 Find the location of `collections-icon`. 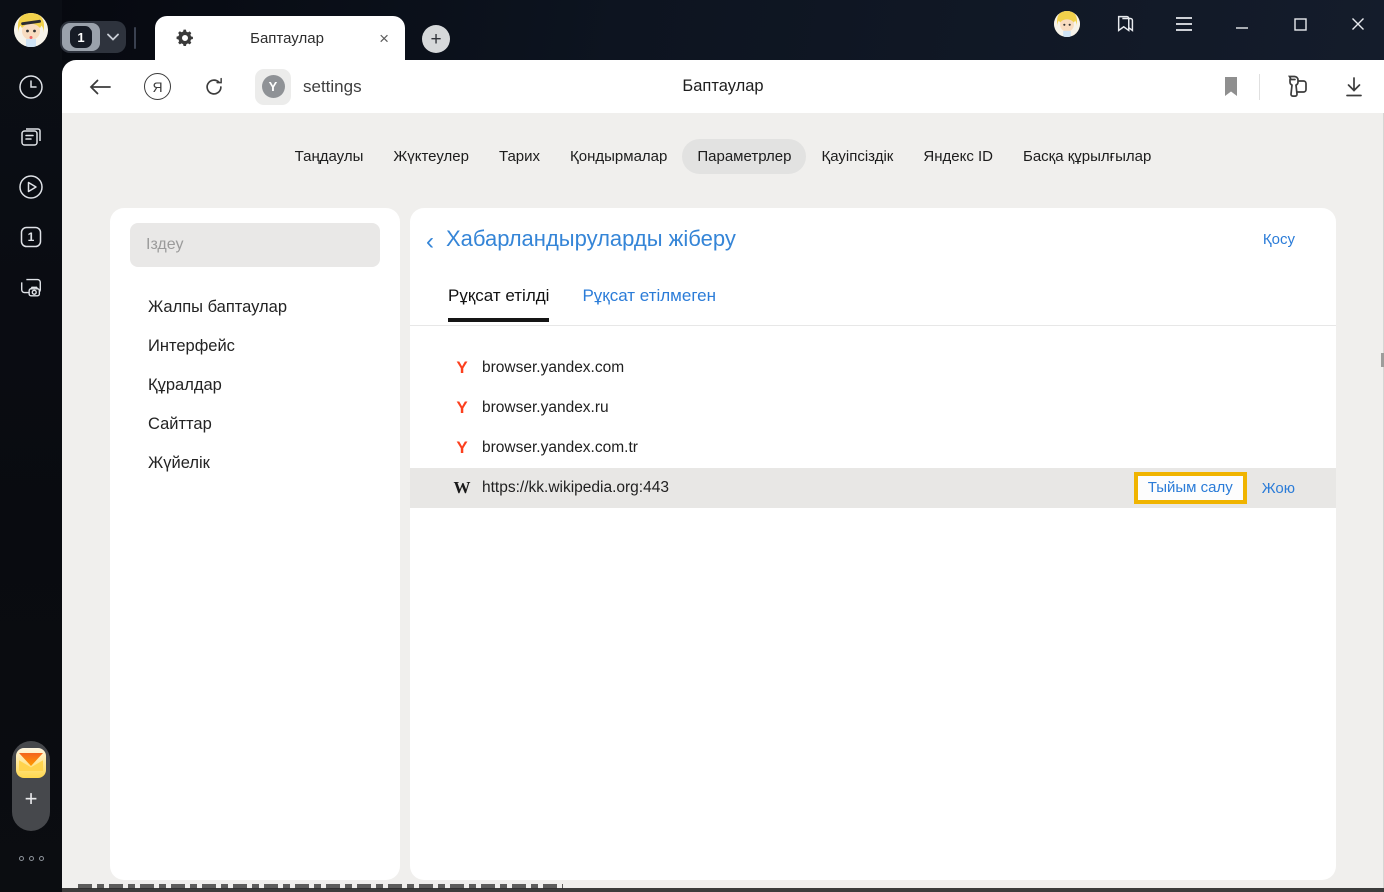

collections-icon is located at coordinates (1126, 24).